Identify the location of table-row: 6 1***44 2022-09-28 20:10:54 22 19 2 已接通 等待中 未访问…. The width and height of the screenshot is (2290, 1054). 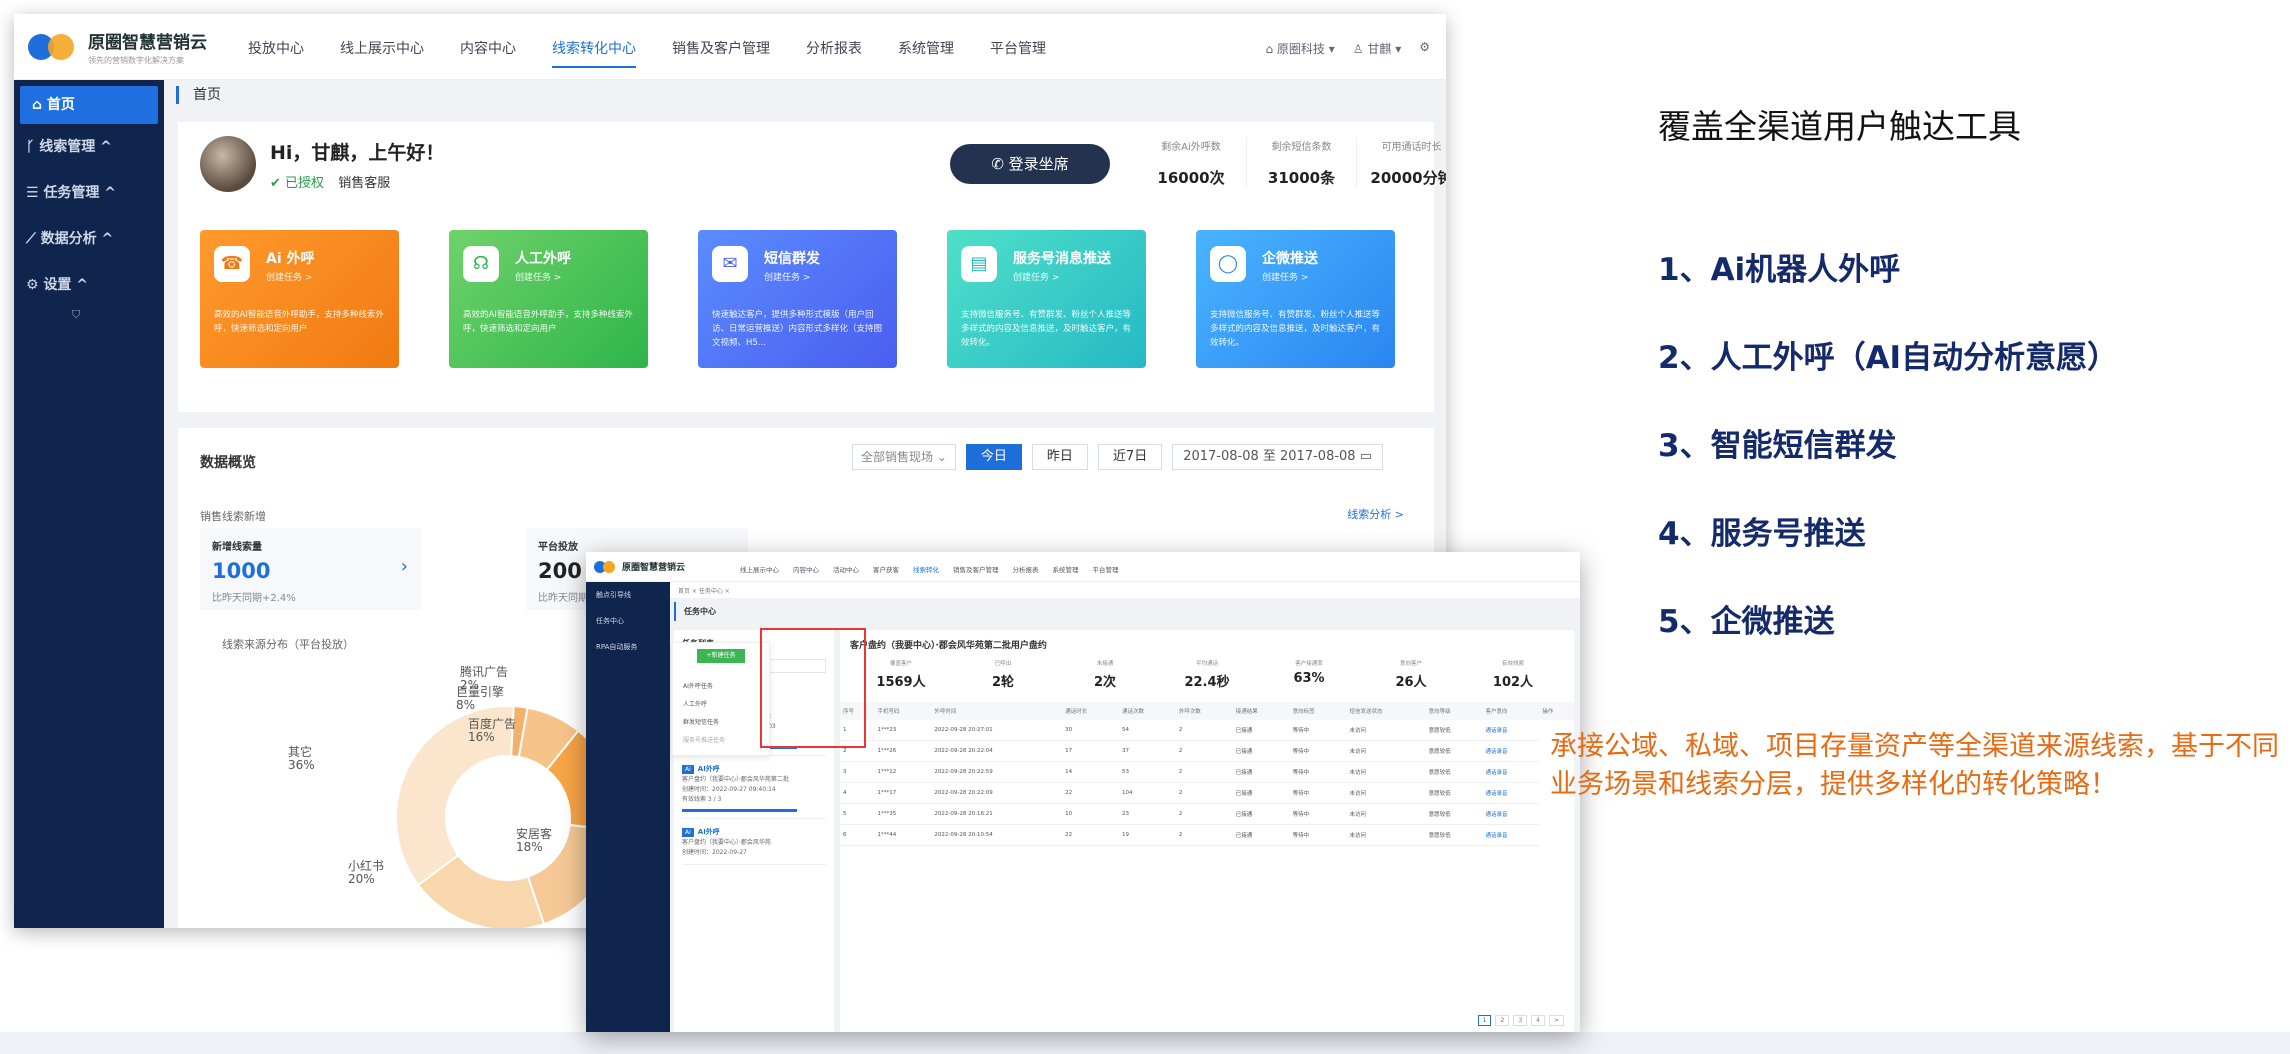
(1207, 835).